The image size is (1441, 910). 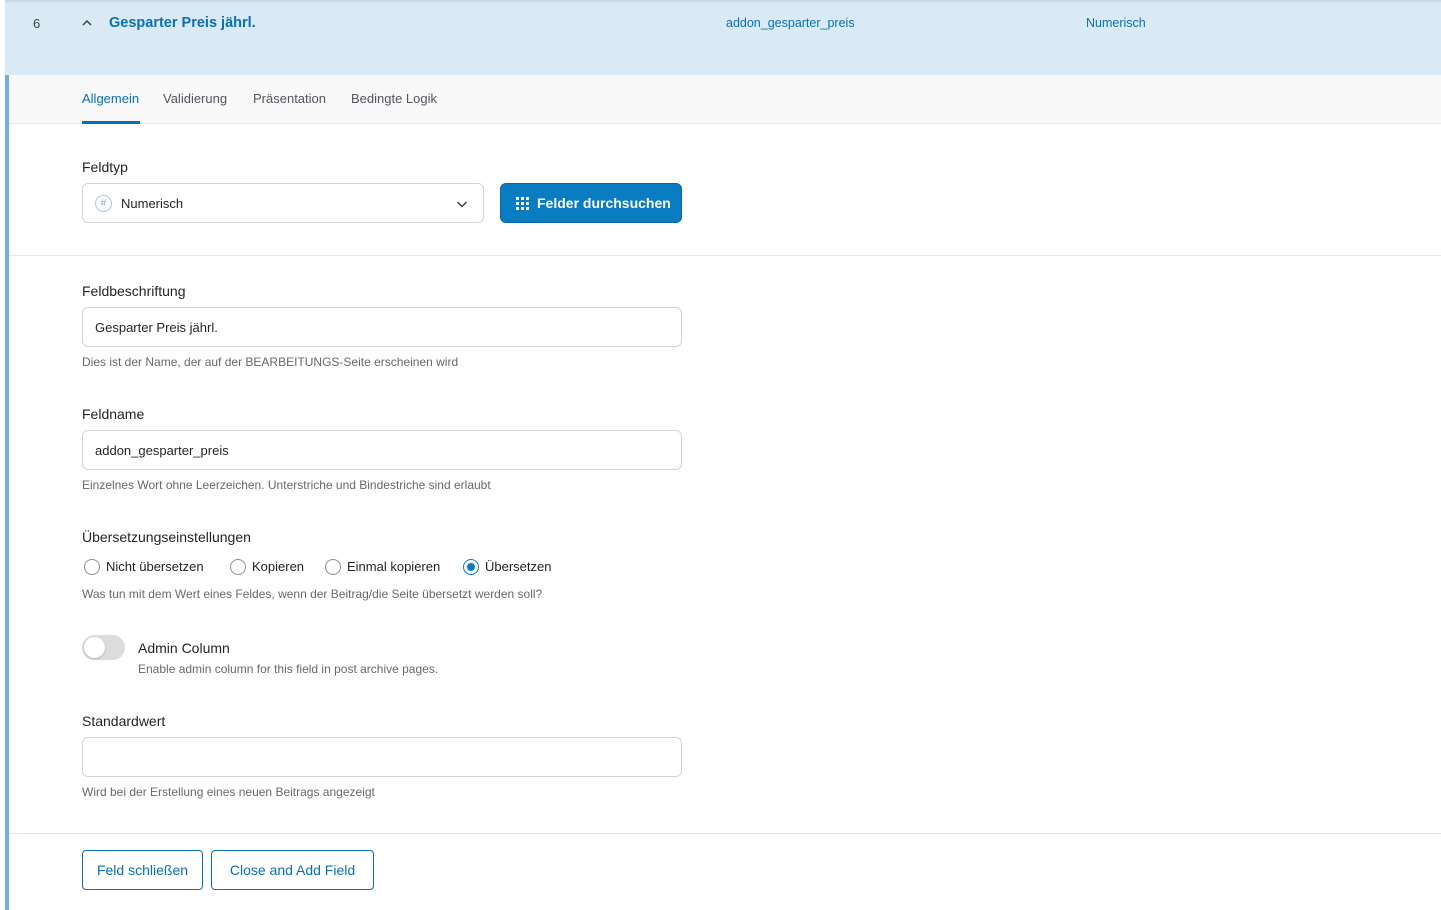 What do you see at coordinates (604, 203) in the screenshot?
I see `browse-fields-label: Felder durchsuchen` at bounding box center [604, 203].